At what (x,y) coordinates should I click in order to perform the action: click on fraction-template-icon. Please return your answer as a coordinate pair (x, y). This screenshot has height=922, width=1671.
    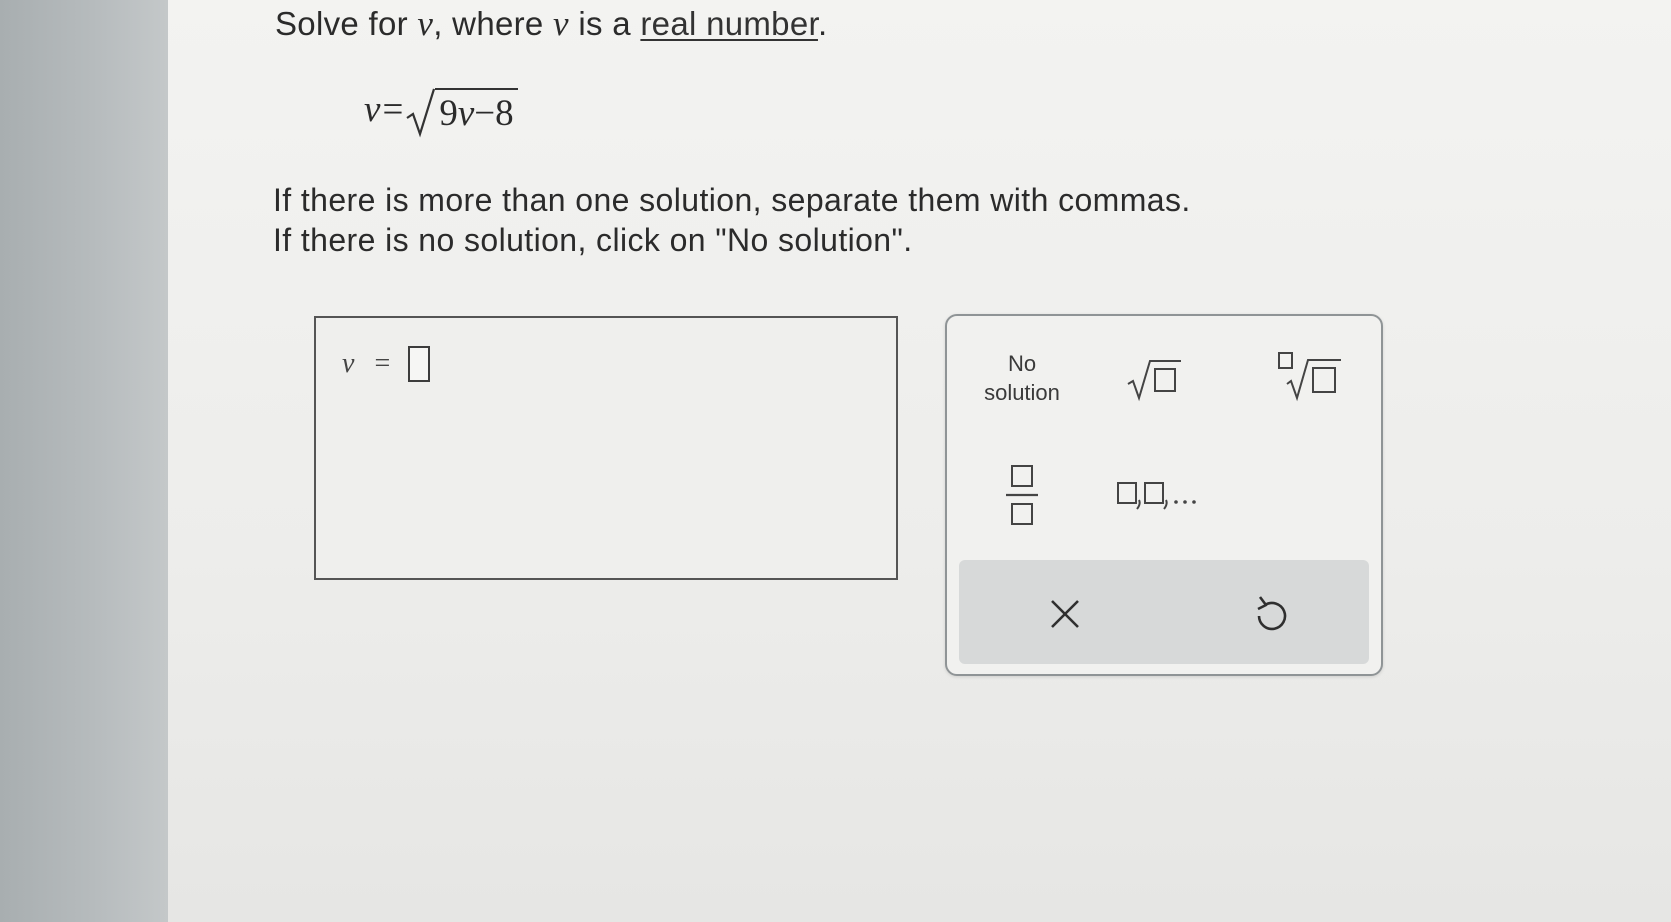
    Looking at the image, I should click on (1022, 495).